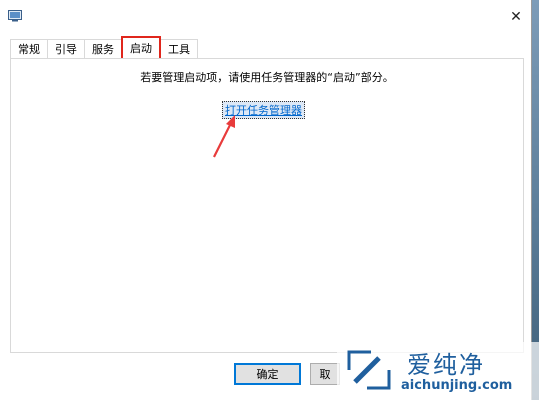  I want to click on close-button: ✕, so click(516, 17).